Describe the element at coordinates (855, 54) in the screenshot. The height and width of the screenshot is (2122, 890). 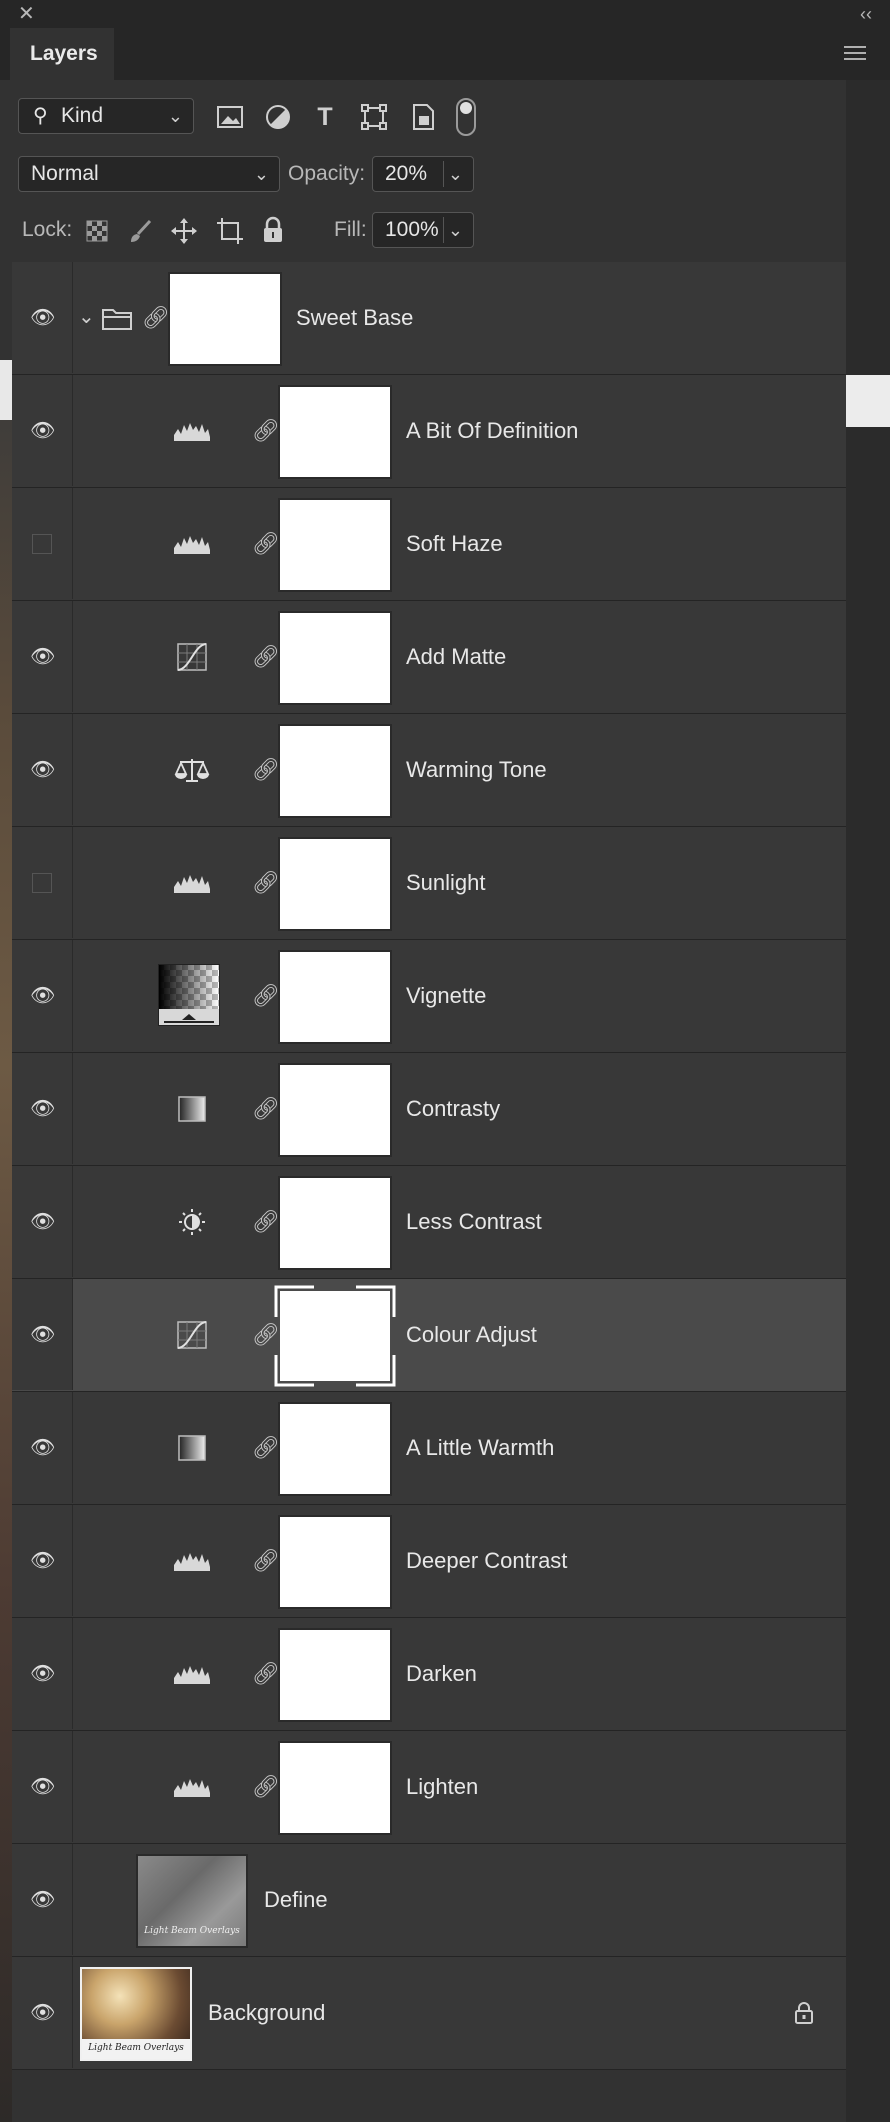
I see `hamburger-menu-icon` at that location.